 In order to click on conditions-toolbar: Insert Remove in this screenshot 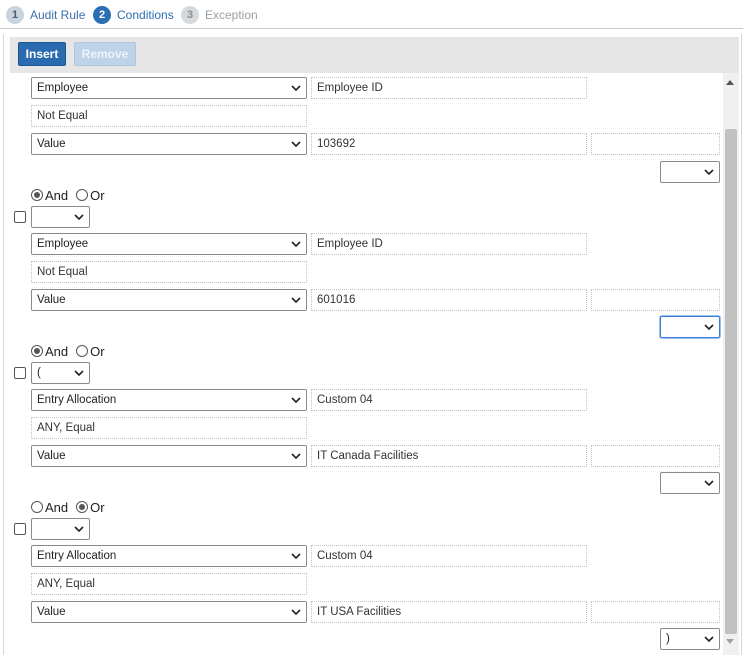, I will do `click(374, 55)`.